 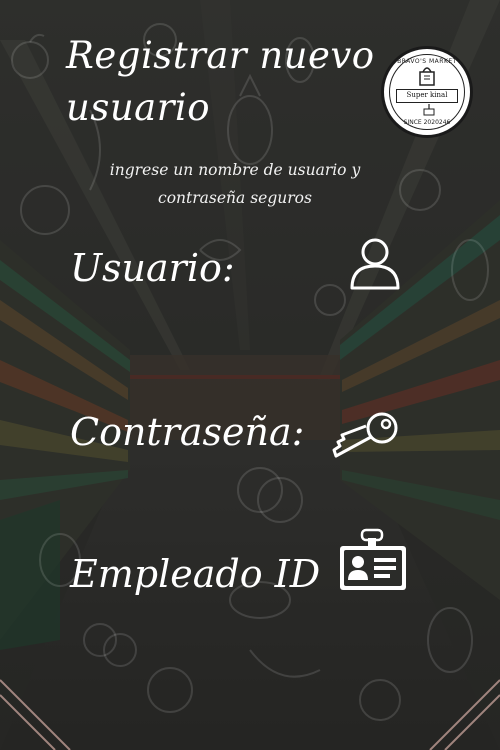 I want to click on logo-badge: Super kinal, so click(x=427, y=96).